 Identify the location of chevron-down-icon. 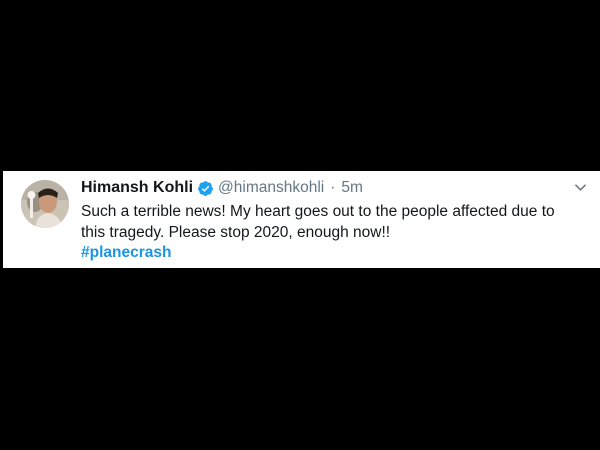
(580, 187).